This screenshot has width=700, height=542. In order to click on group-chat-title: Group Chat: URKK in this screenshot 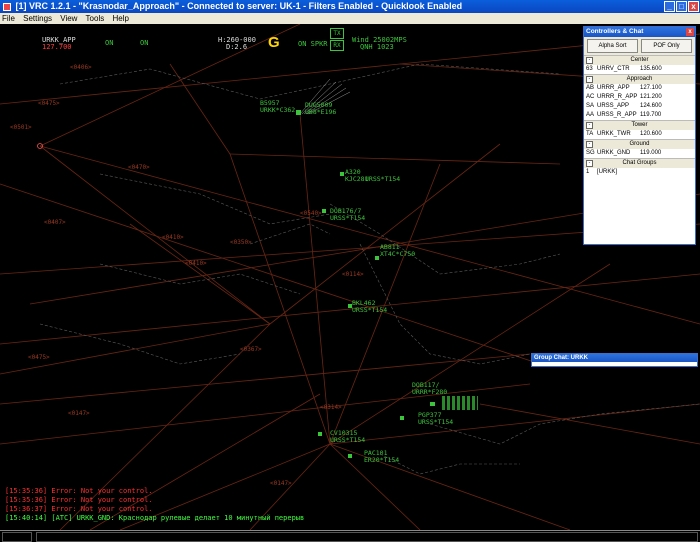, I will do `click(614, 358)`.